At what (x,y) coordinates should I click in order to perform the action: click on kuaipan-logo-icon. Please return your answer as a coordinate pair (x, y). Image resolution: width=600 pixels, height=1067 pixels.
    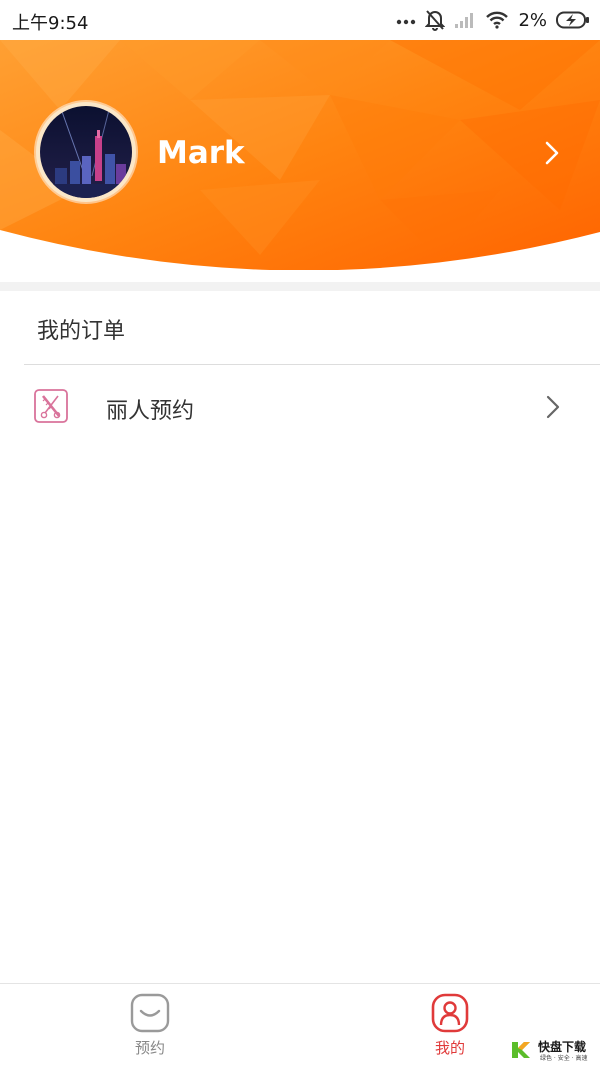
    Looking at the image, I should click on (521, 1050).